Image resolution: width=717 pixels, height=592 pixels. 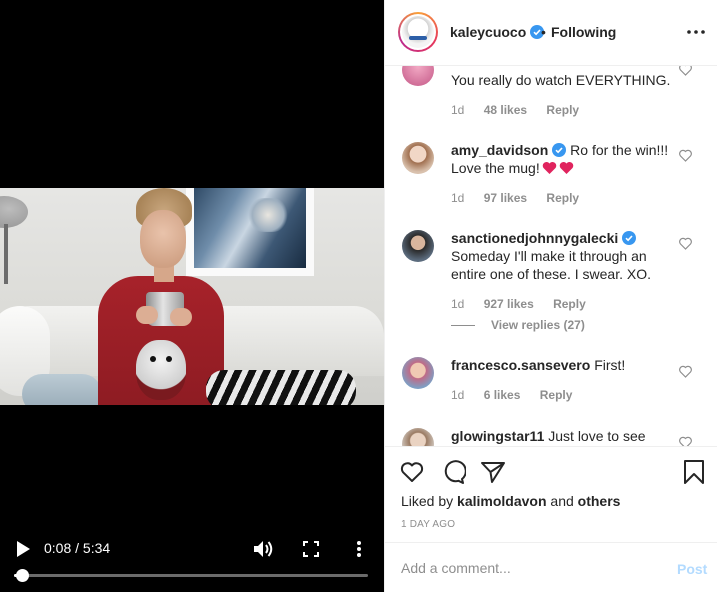 I want to click on comment-likes: 97 likes, so click(x=505, y=198).